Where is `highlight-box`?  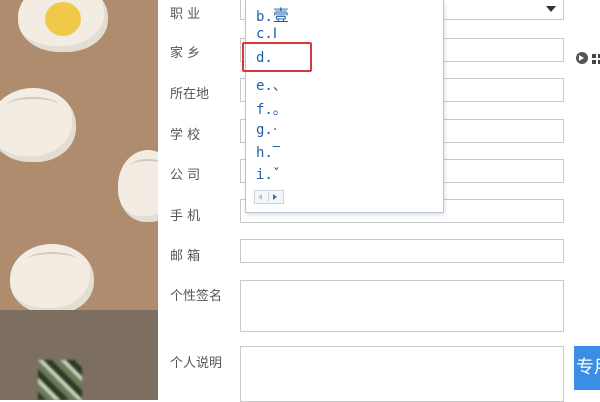
highlight-box is located at coordinates (277, 57).